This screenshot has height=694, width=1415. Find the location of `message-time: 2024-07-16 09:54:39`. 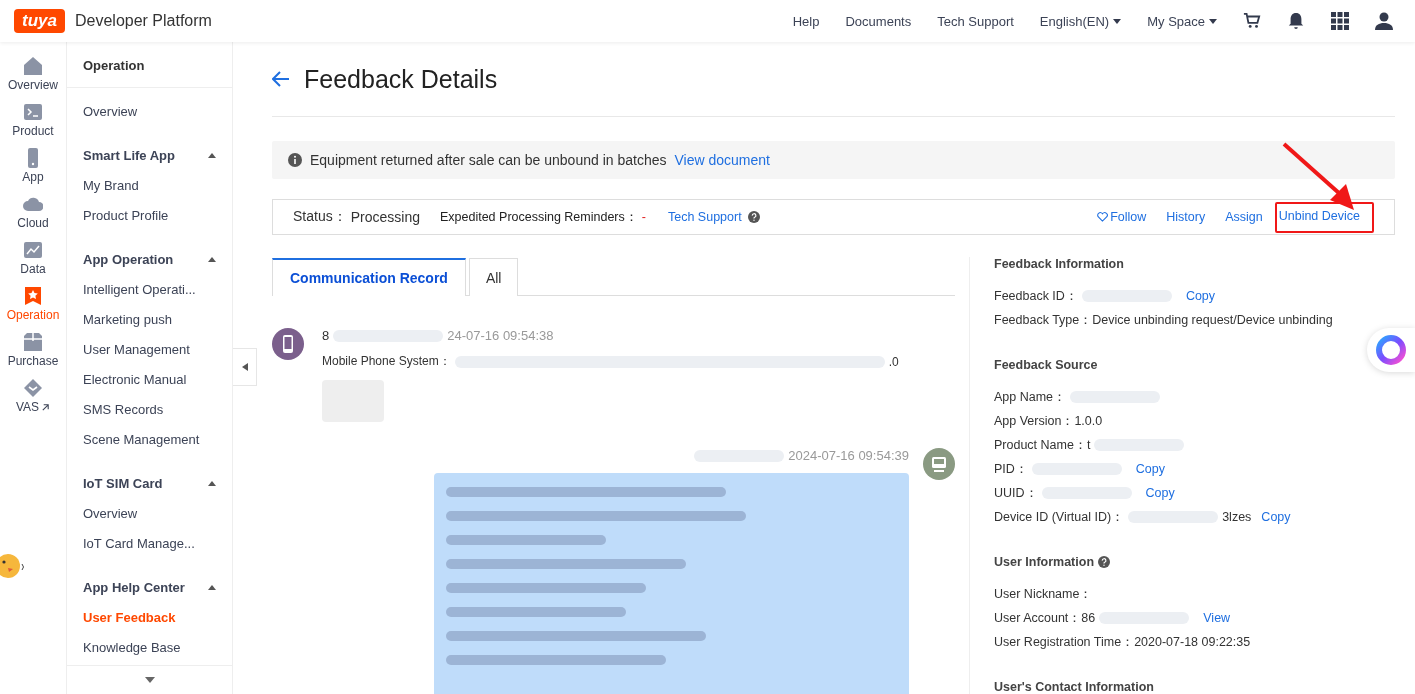

message-time: 2024-07-16 09:54:39 is located at coordinates (848, 455).